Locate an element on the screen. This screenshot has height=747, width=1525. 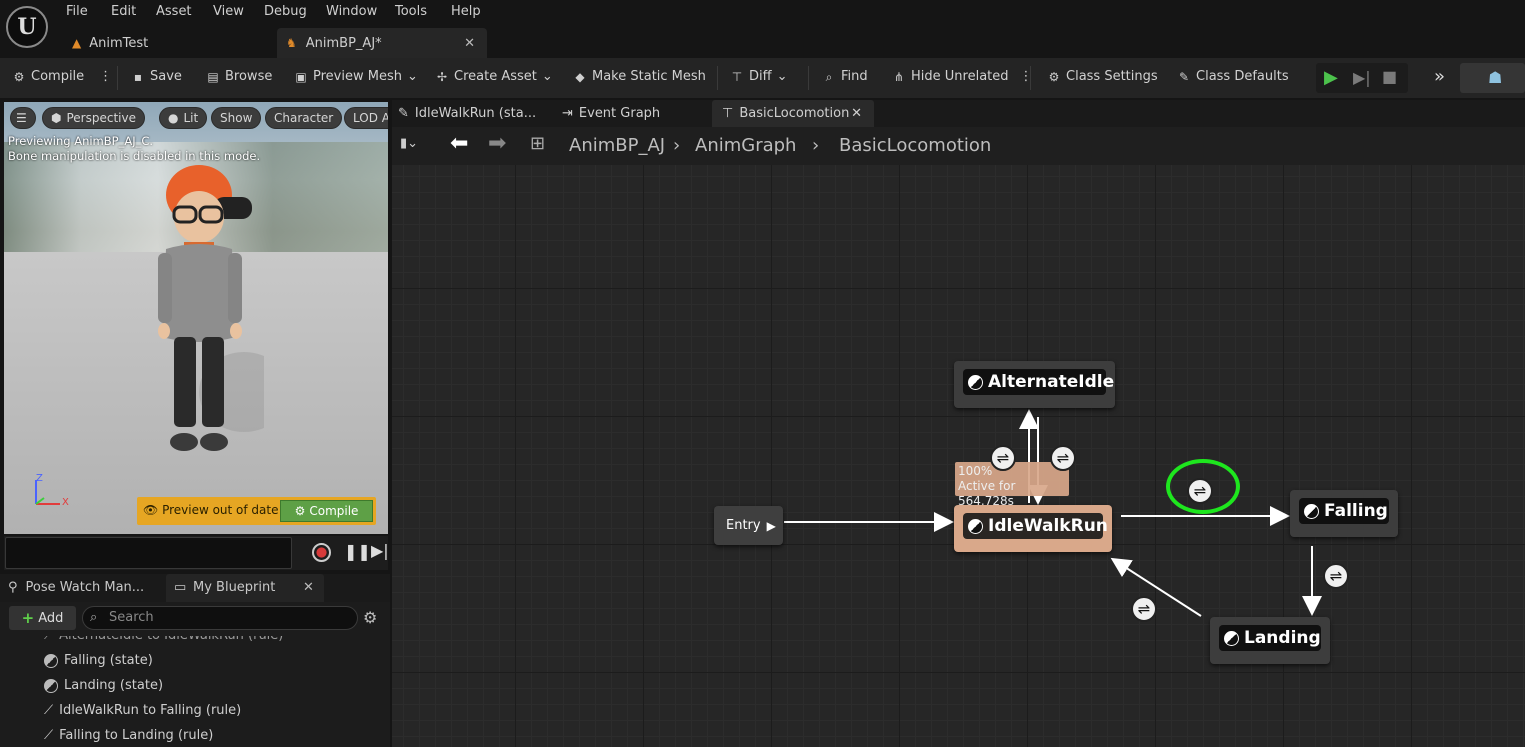
diff-icon: ⊤ is located at coordinates (737, 76).